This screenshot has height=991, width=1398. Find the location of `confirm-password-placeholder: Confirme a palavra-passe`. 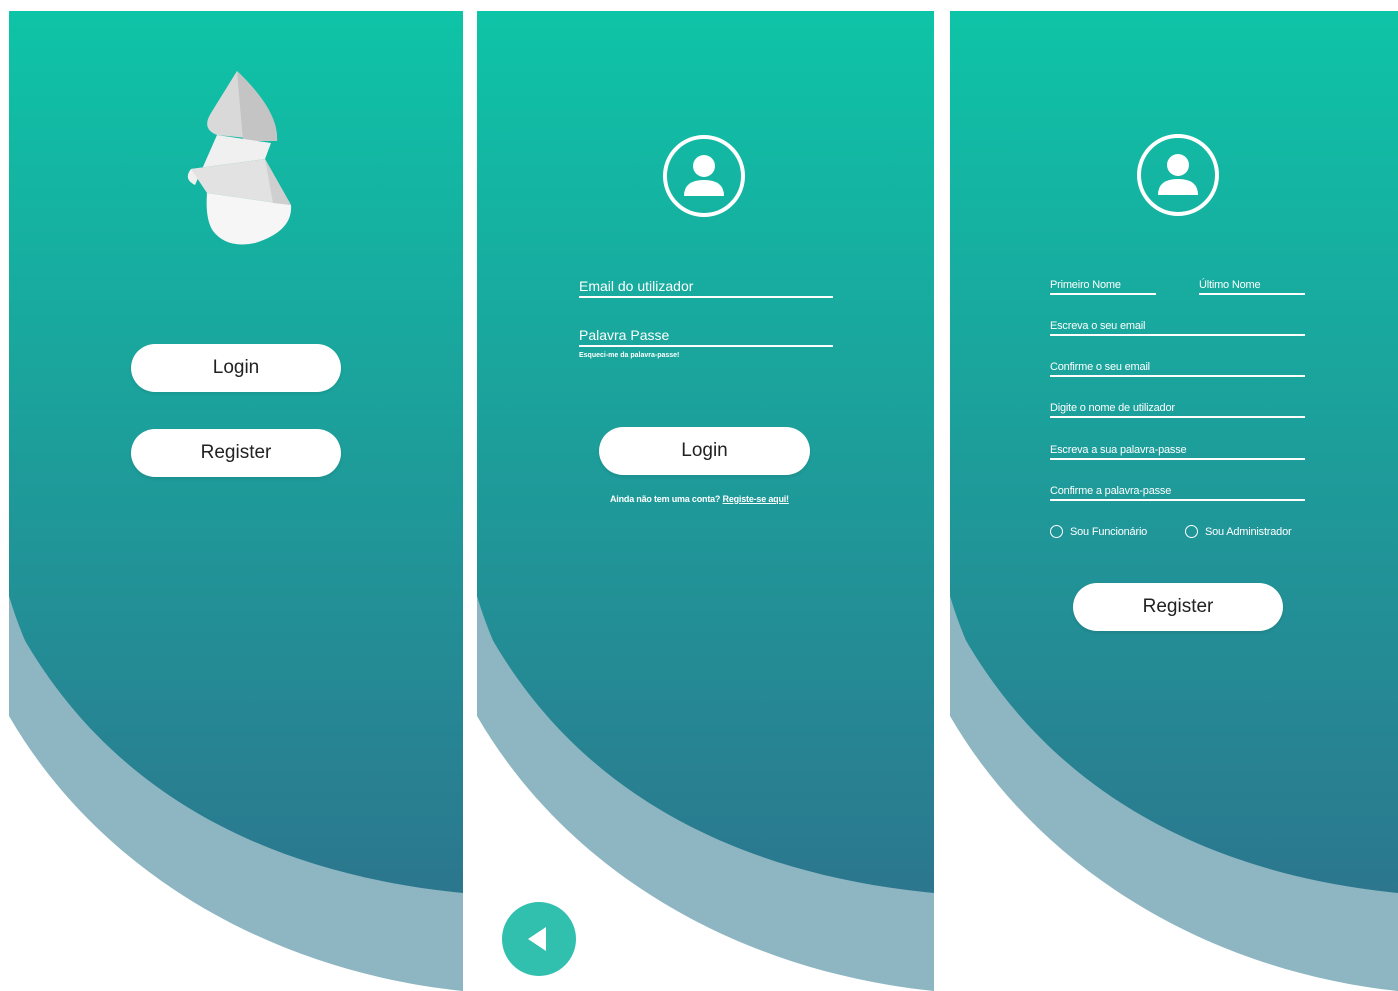

confirm-password-placeholder: Confirme a palavra-passe is located at coordinates (1111, 491).